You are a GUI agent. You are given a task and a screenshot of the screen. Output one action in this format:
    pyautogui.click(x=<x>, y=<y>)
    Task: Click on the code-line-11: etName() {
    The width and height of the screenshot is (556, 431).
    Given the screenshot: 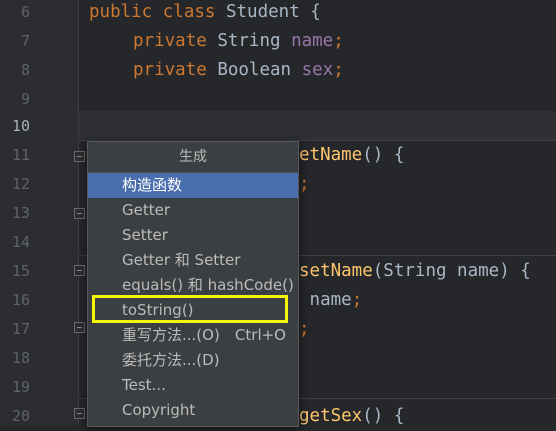 What is the action you would take?
    pyautogui.click(x=351, y=155)
    